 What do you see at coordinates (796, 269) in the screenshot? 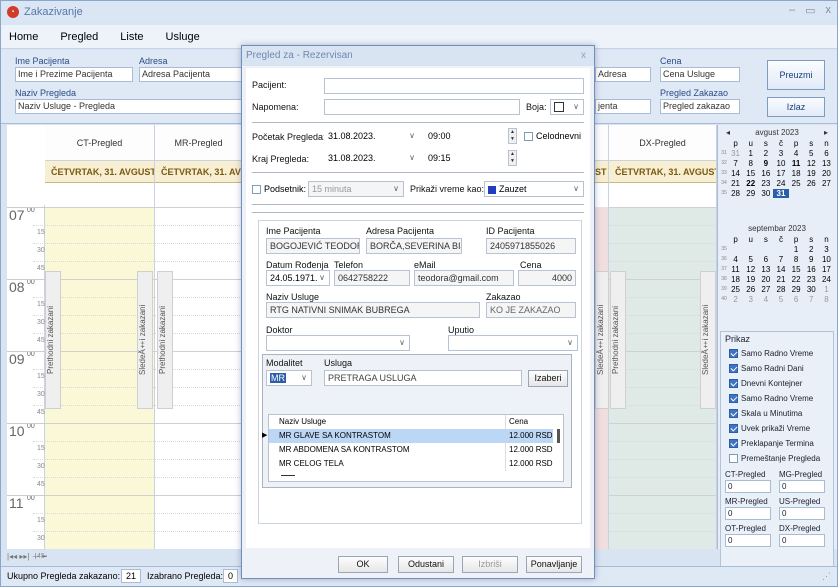
I see `calendar-day: 15` at bounding box center [796, 269].